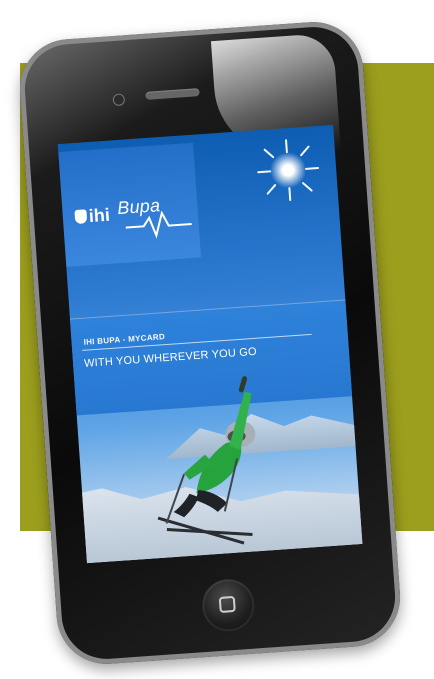  Describe the element at coordinates (99, 215) in the screenshot. I see `ihi-logo-text: ihi` at that location.